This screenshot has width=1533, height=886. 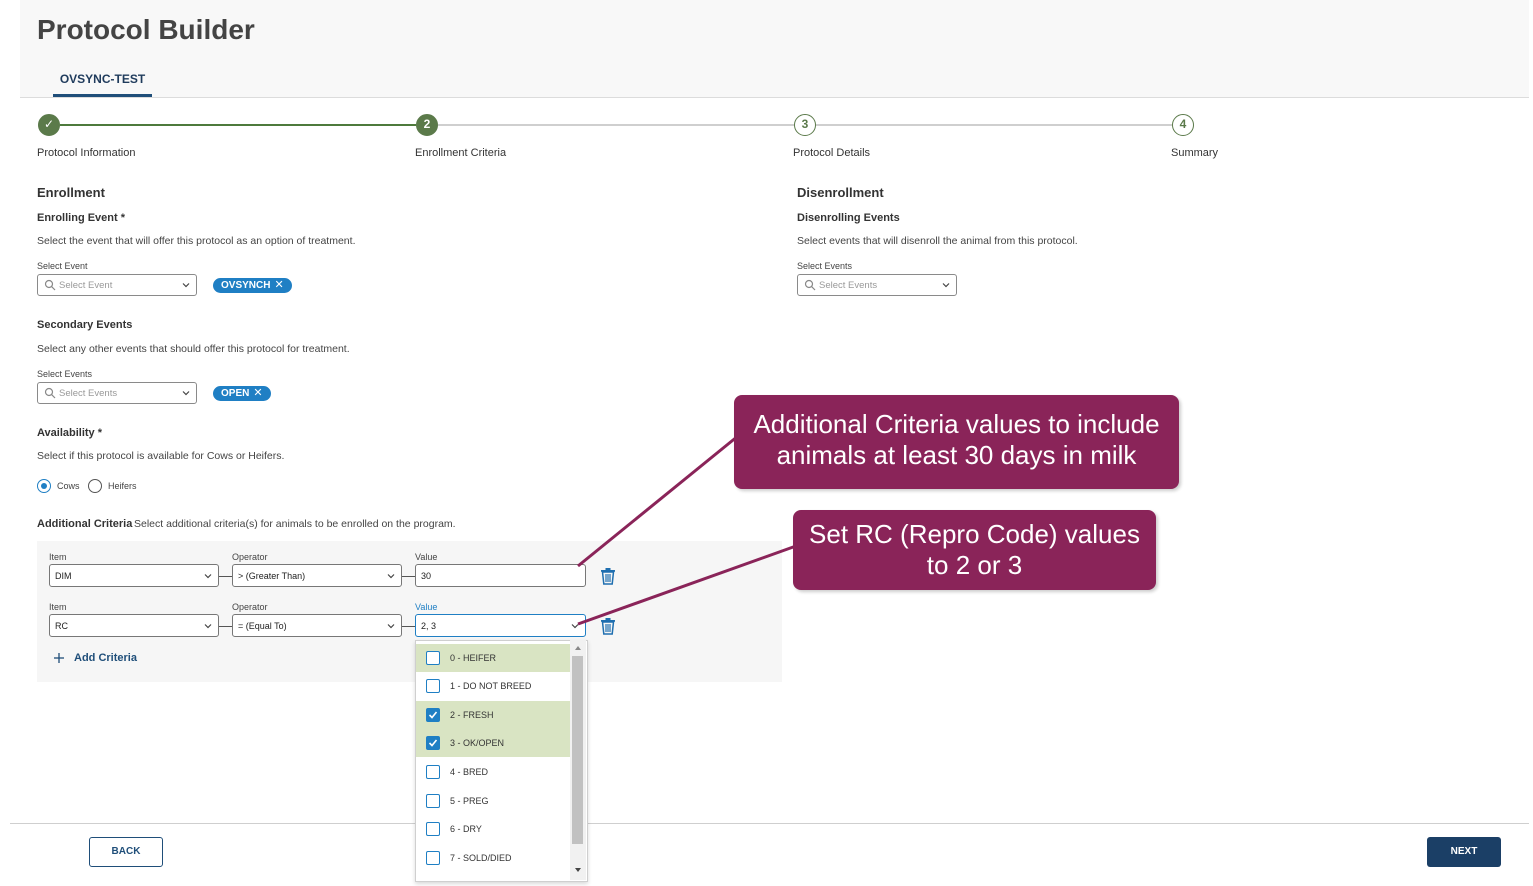 I want to click on radio-cows-label: Cows, so click(x=68, y=486).